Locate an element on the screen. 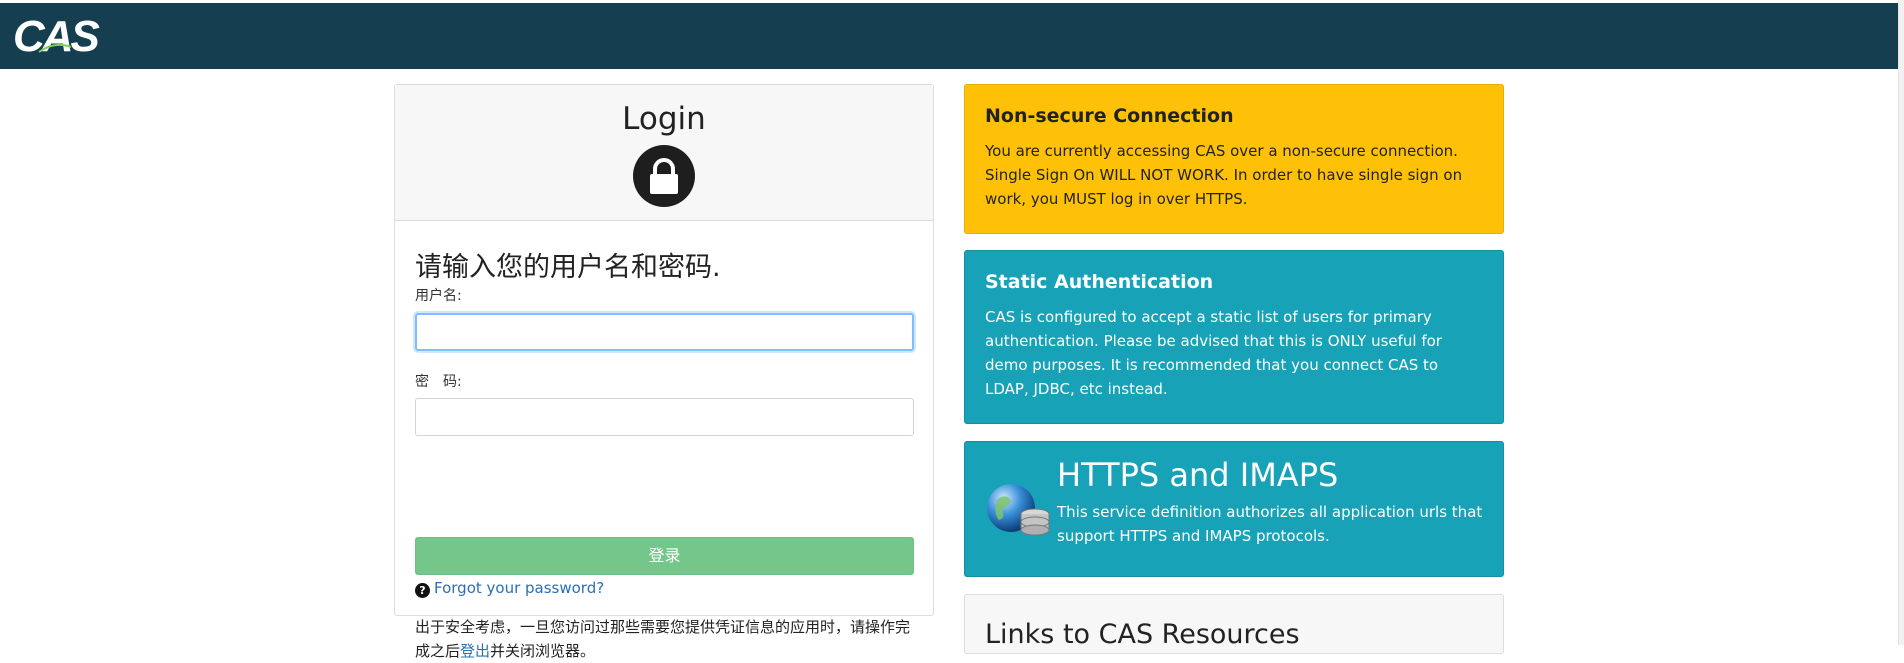 The image size is (1904, 663). globe-database-icon is located at coordinates (1018, 510).